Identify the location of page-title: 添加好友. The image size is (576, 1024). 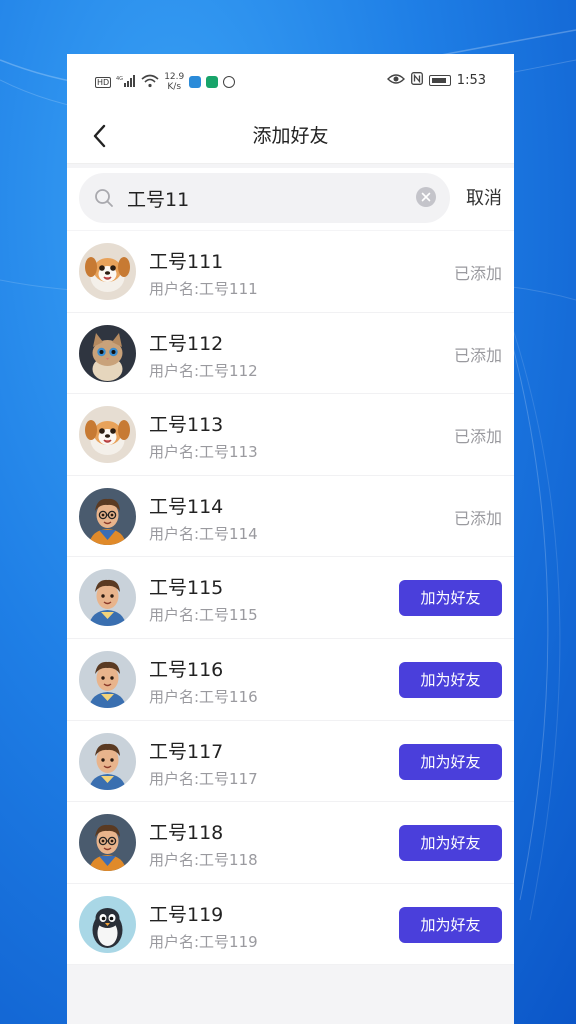
(290, 136).